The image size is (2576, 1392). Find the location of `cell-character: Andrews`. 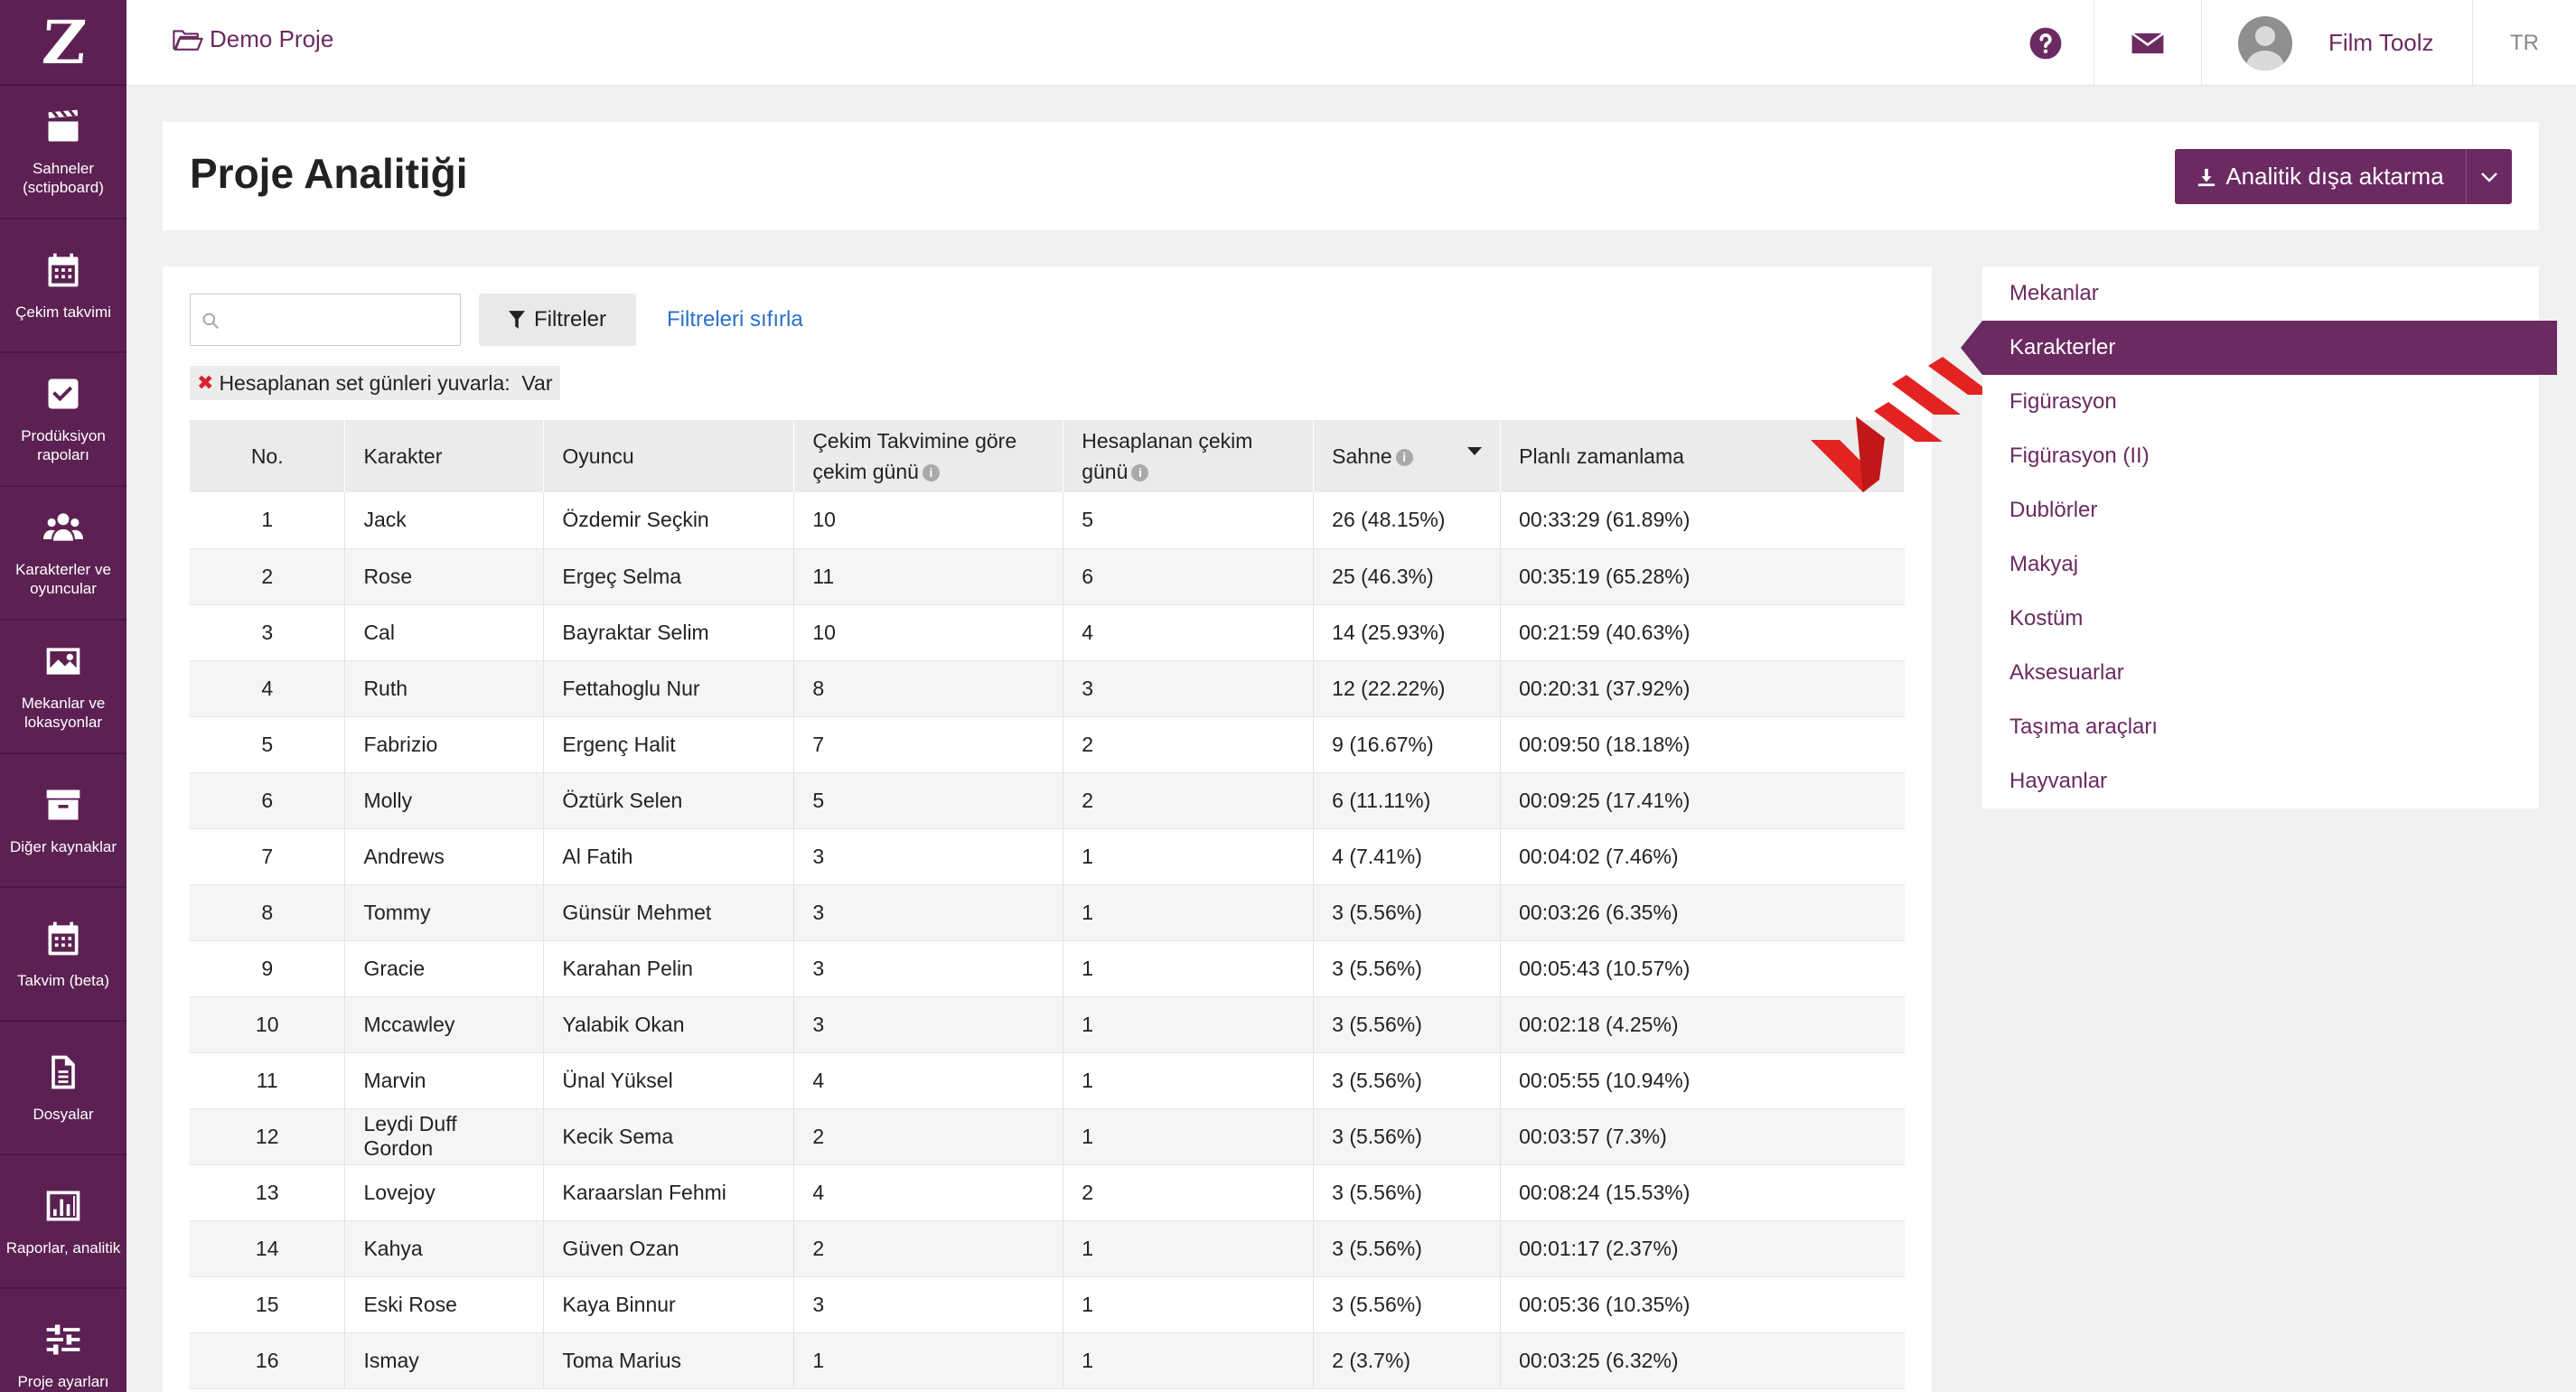

cell-character: Andrews is located at coordinates (444, 856).